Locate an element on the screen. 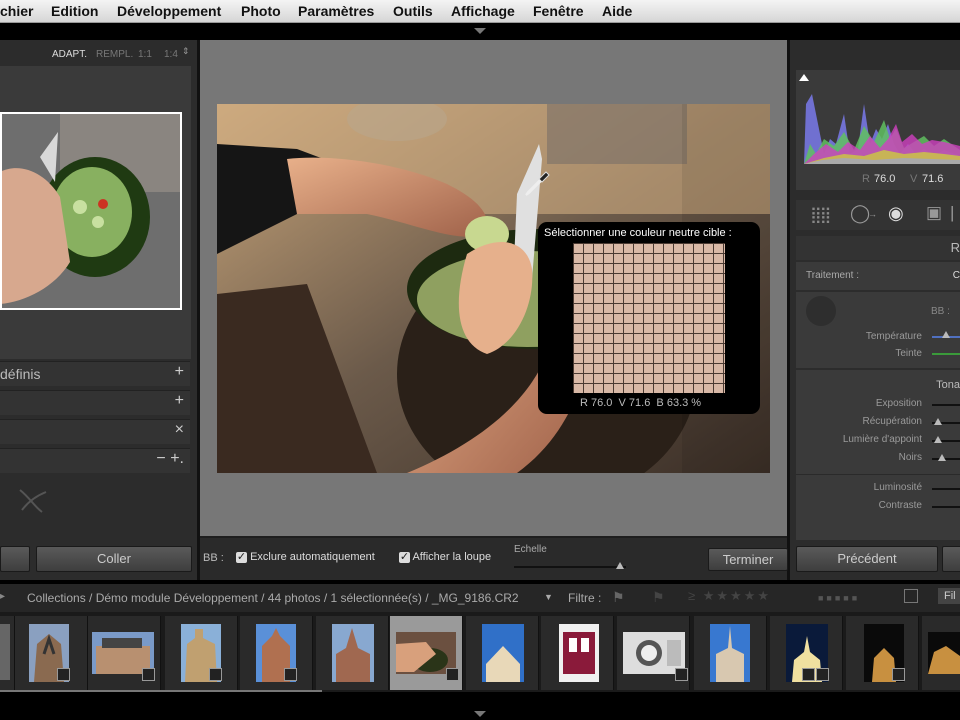 The width and height of the screenshot is (960, 720). done-button: Terminer is located at coordinates (748, 559).